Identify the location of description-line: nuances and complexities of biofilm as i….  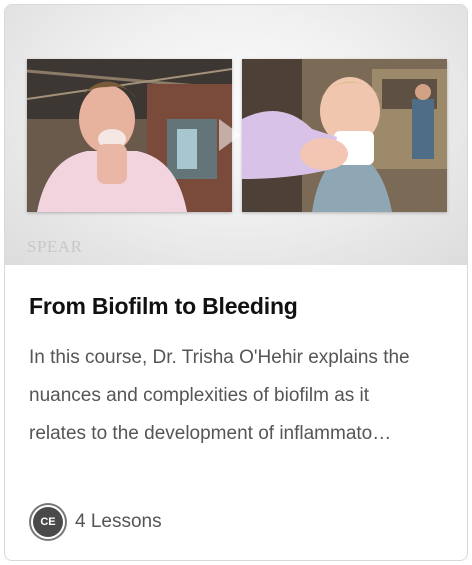
(199, 395).